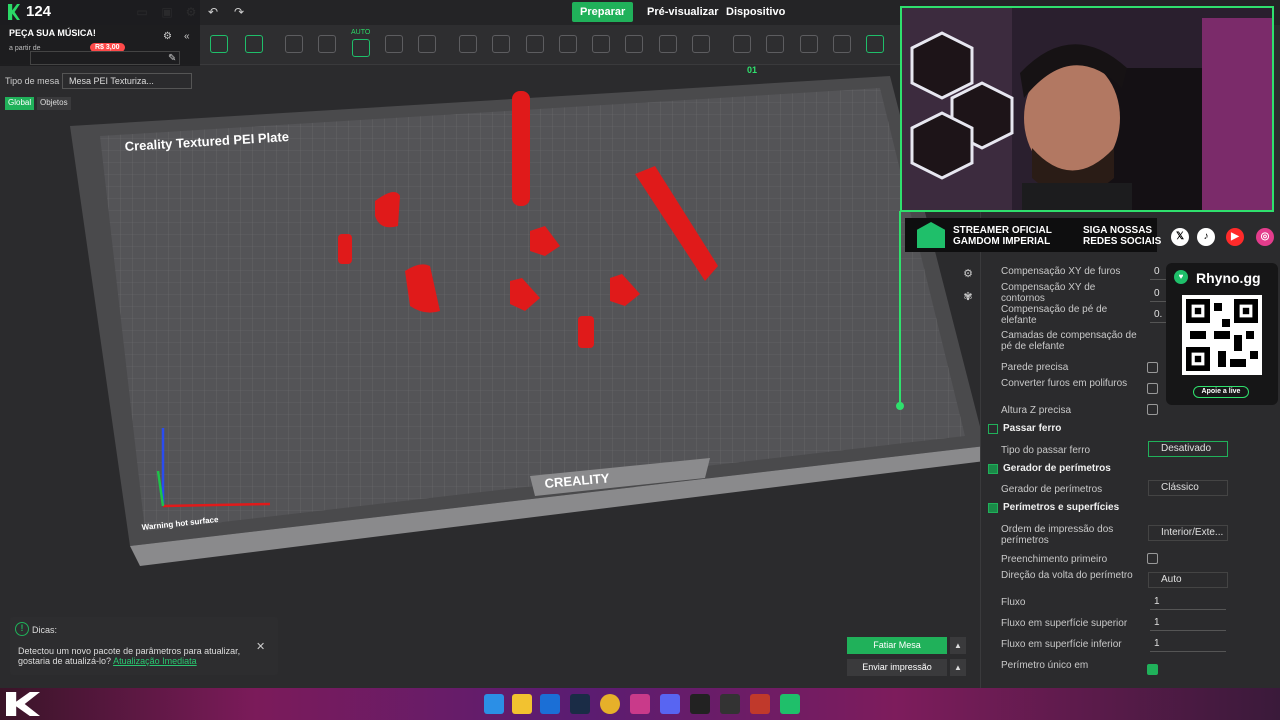  Describe the element at coordinates (1222, 335) in the screenshot. I see `qr-code` at that location.